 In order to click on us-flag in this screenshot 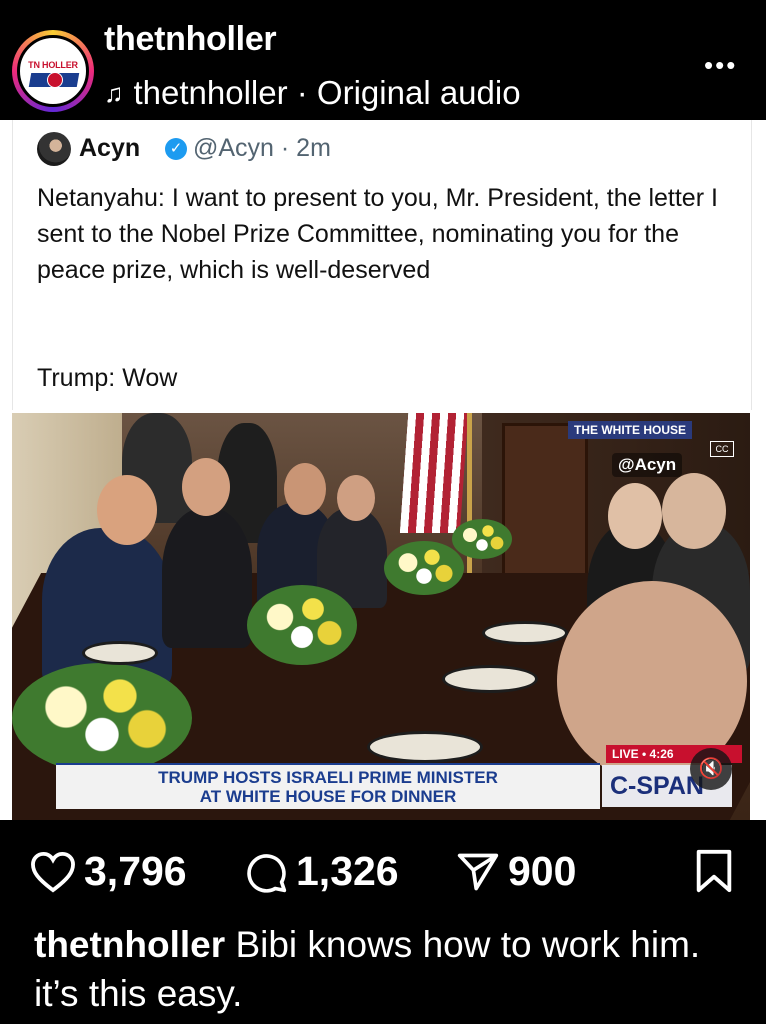, I will do `click(434, 473)`.